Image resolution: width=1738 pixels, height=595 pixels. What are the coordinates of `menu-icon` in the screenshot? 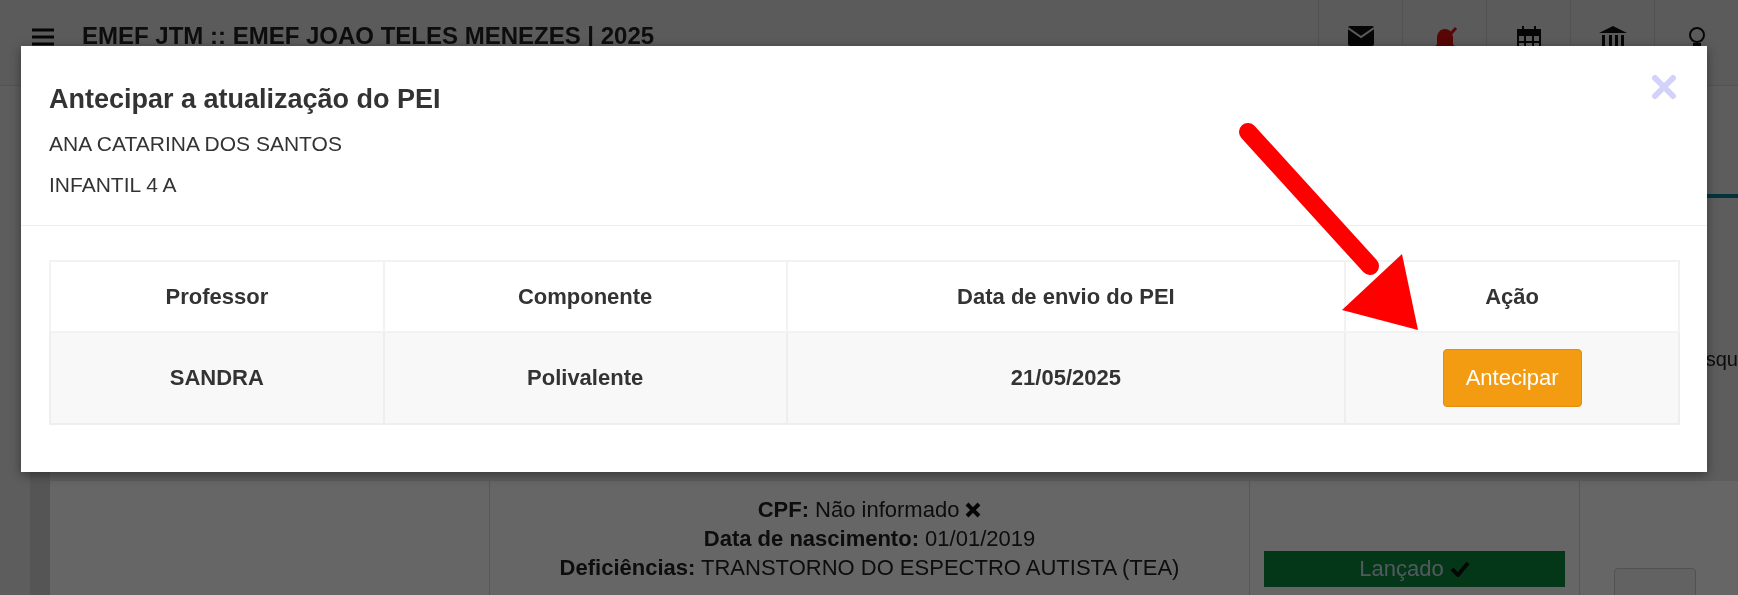 It's located at (43, 37).